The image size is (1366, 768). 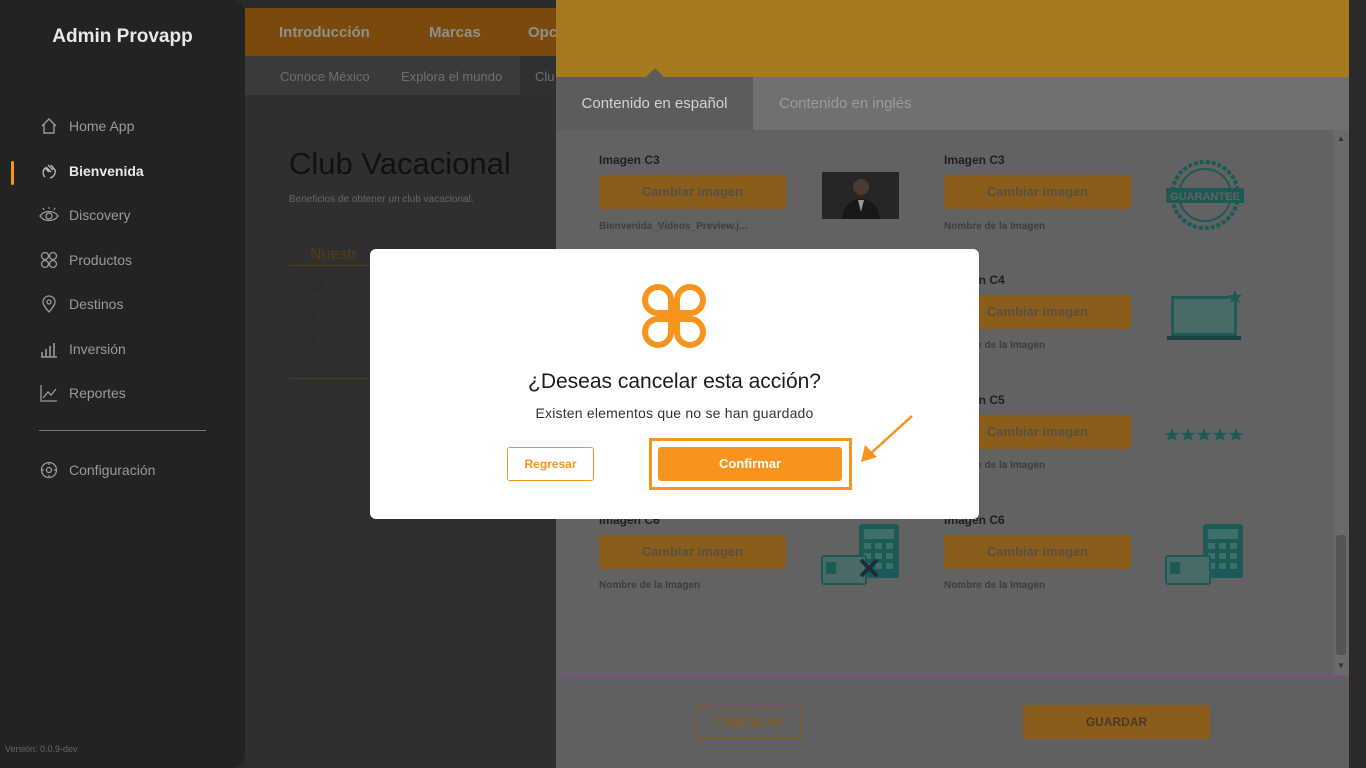 What do you see at coordinates (314, 338) in the screenshot?
I see `table-row: 2` at bounding box center [314, 338].